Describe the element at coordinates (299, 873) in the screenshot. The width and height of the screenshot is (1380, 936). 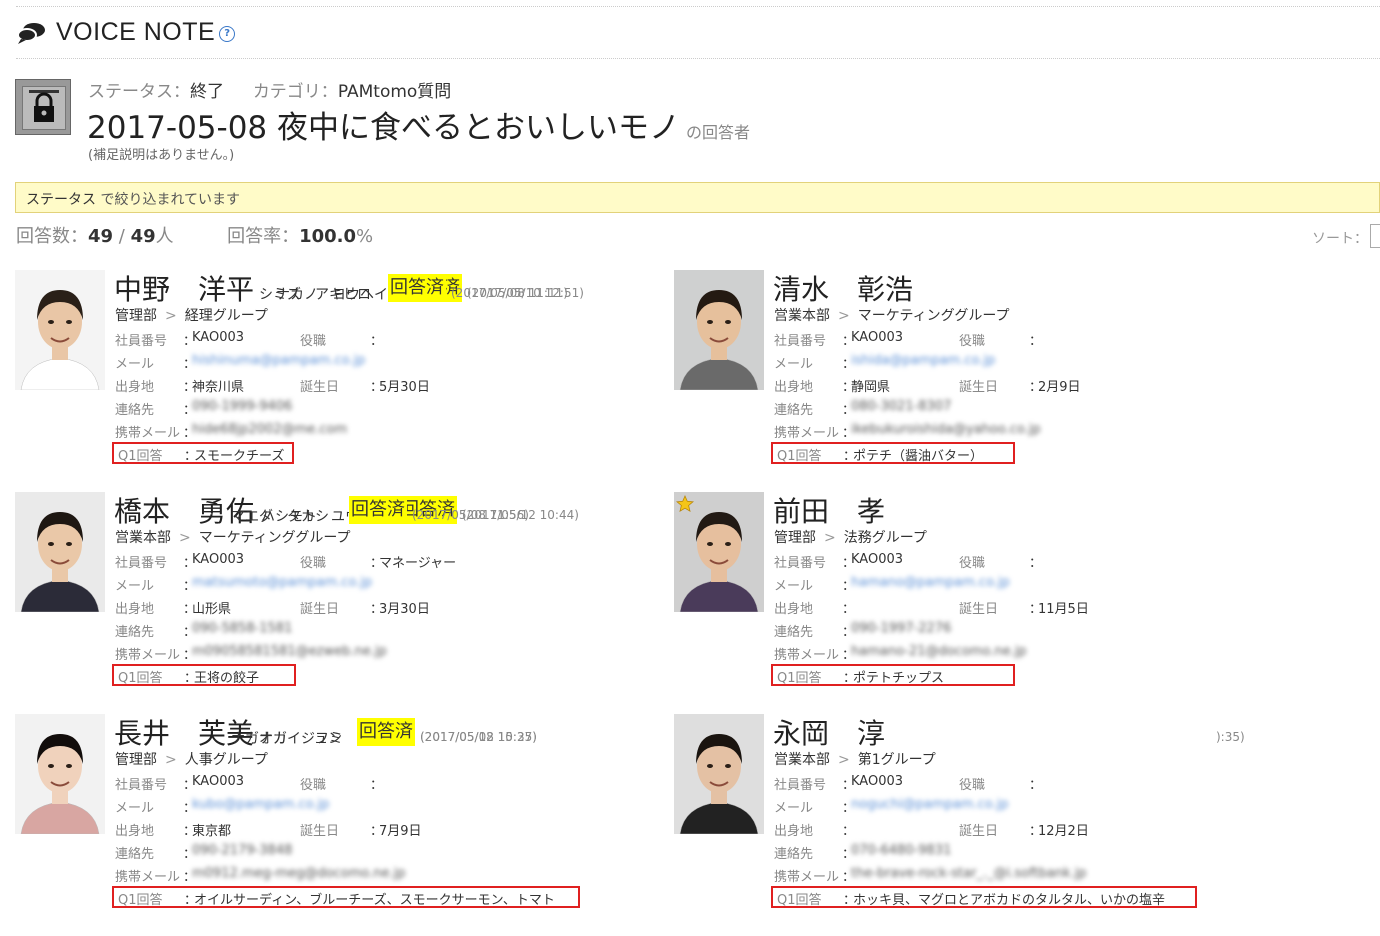
I see `field-value-mobile-mail: m0912.meg-meg@docomo.ne.jp` at that location.